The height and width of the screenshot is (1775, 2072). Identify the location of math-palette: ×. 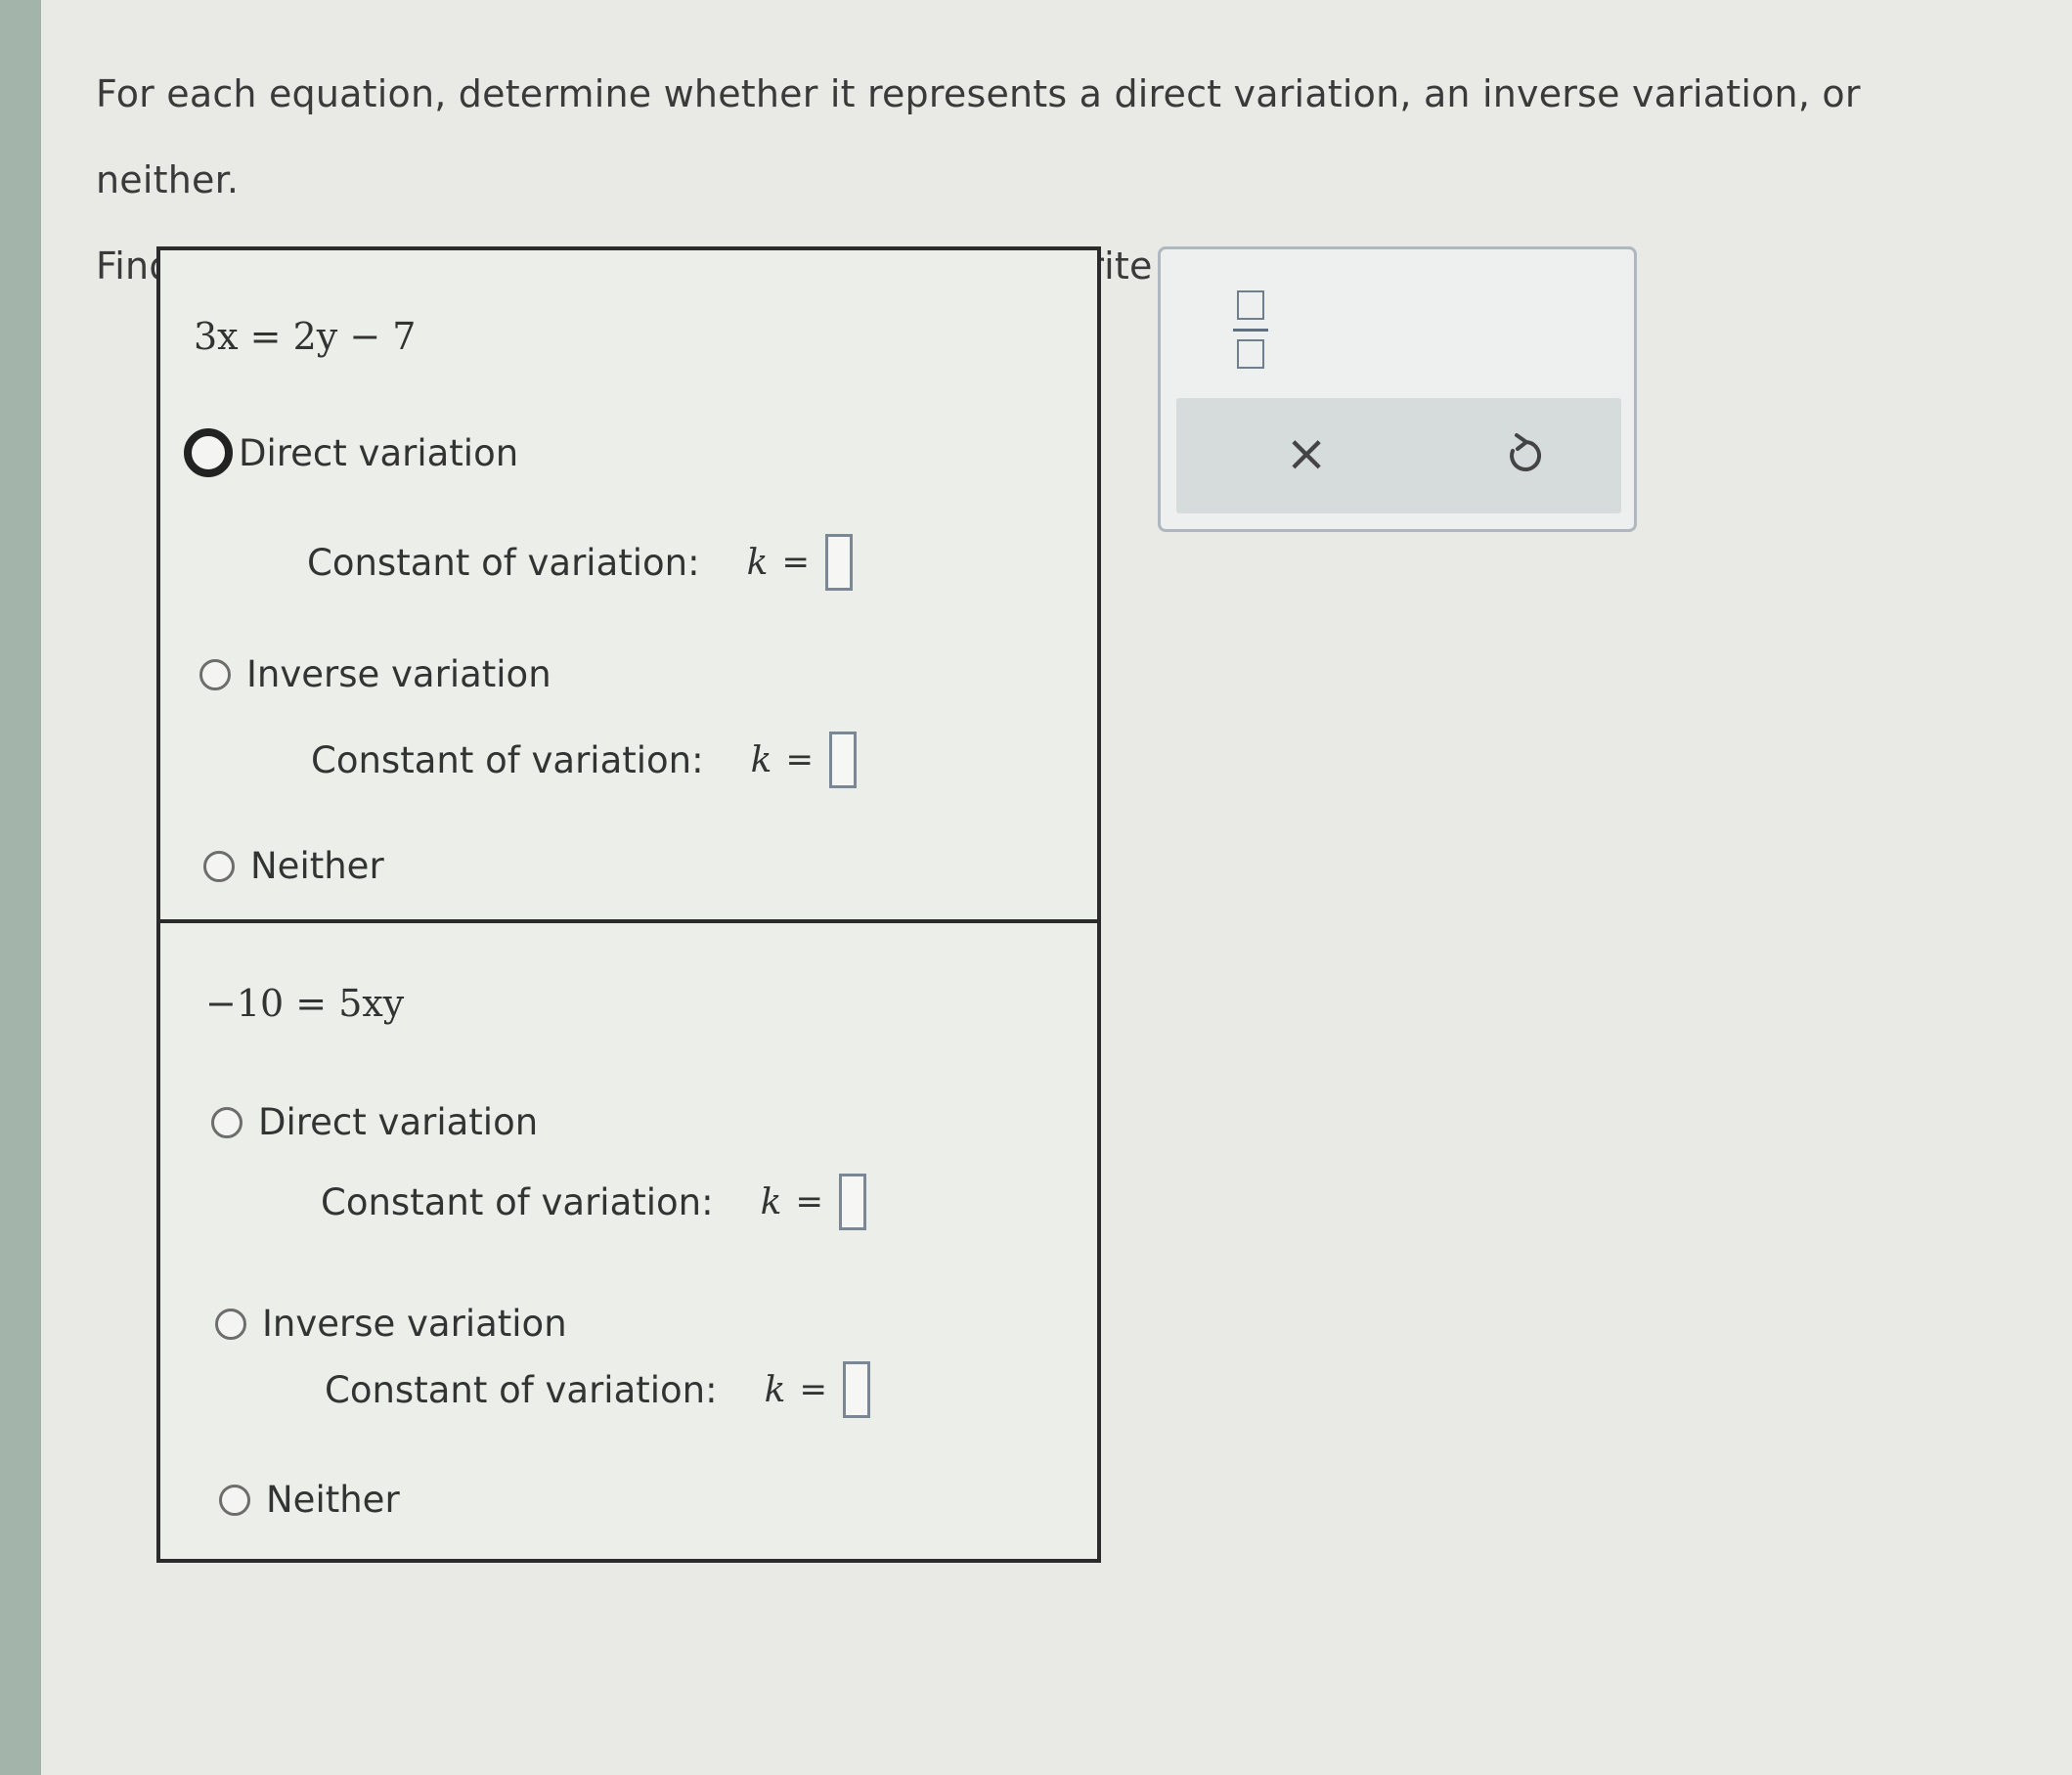
(1397, 389).